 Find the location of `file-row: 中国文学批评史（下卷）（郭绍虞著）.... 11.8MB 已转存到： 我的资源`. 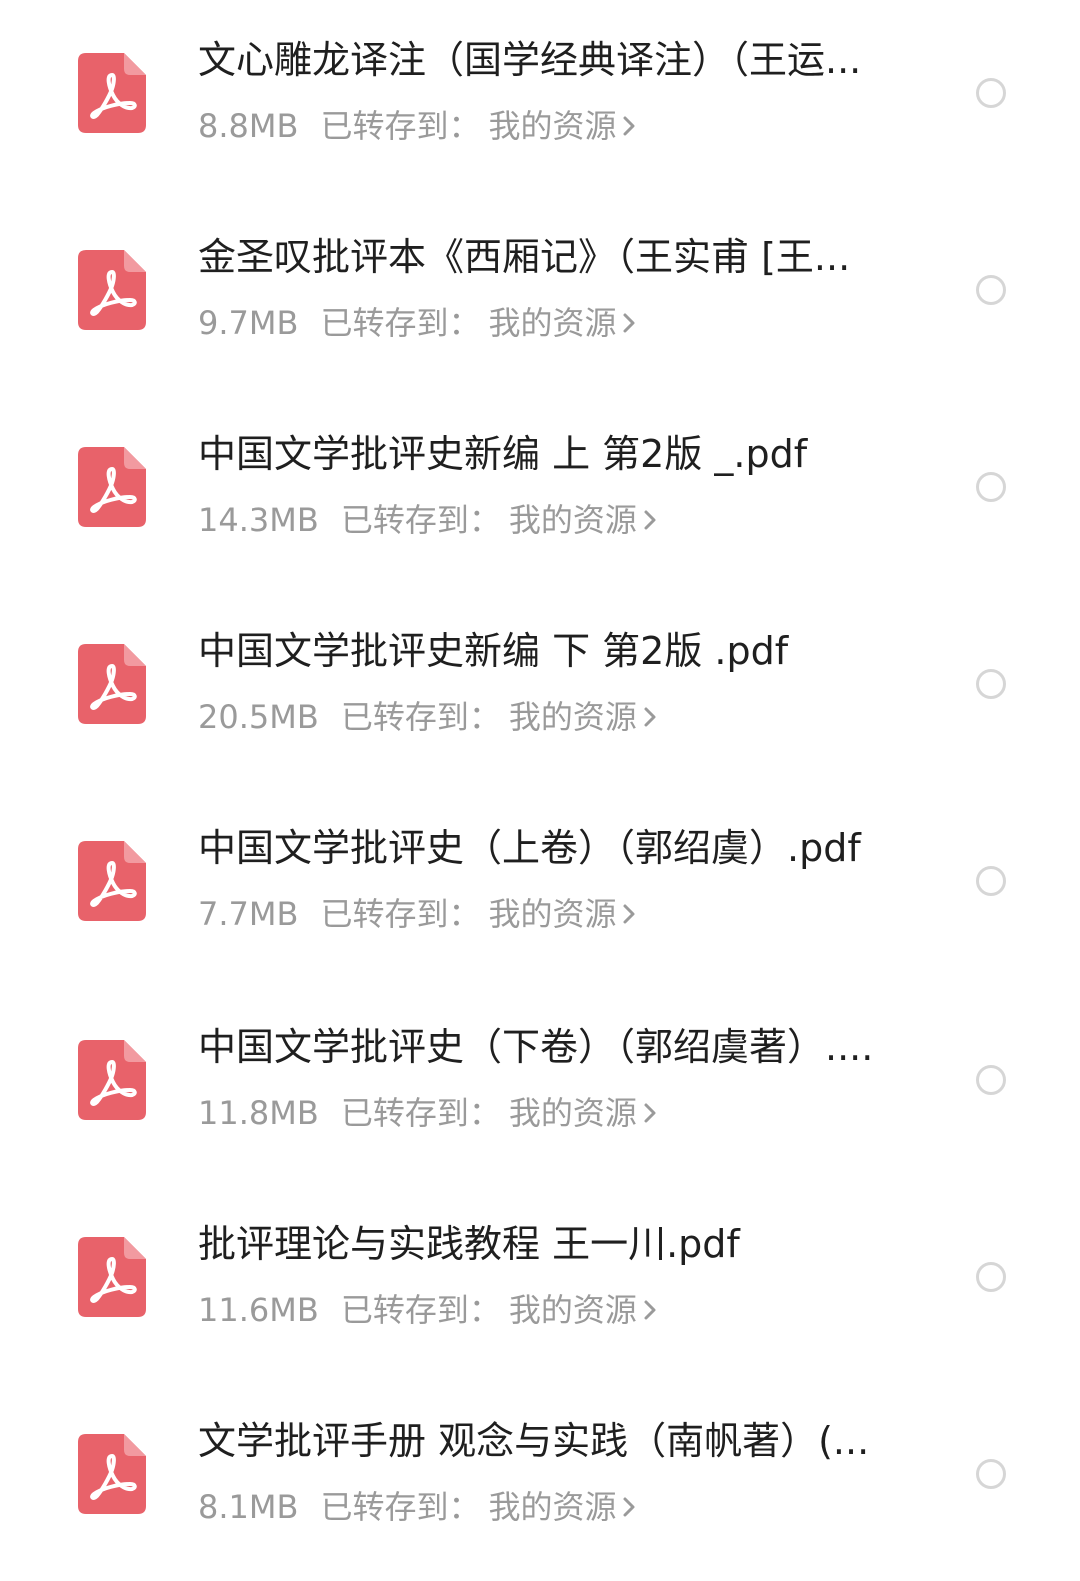

file-row: 中国文学批评史（下卷）（郭绍虞著）.... 11.8MB 已转存到： 我的资源 is located at coordinates (540, 1083).